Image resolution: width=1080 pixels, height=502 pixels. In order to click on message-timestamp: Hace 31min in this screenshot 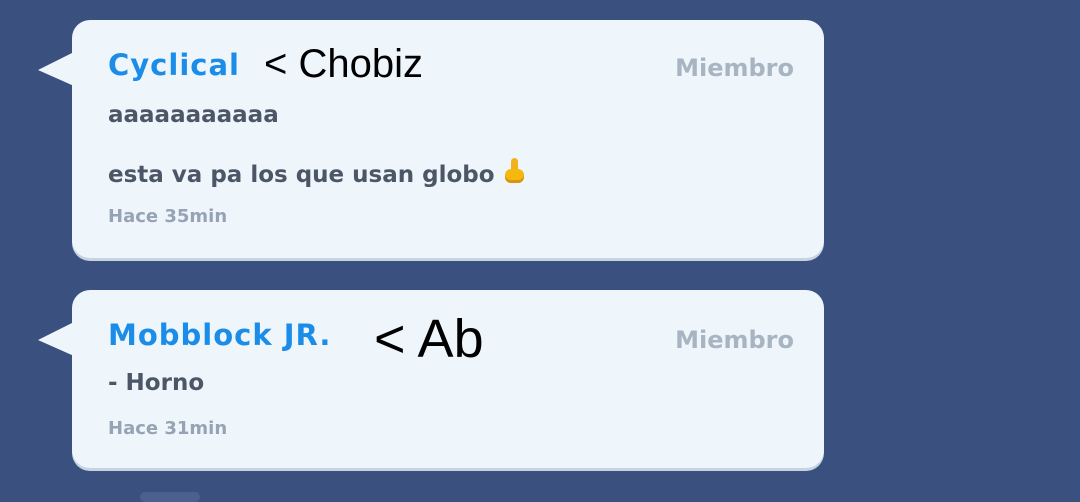, I will do `click(168, 428)`.